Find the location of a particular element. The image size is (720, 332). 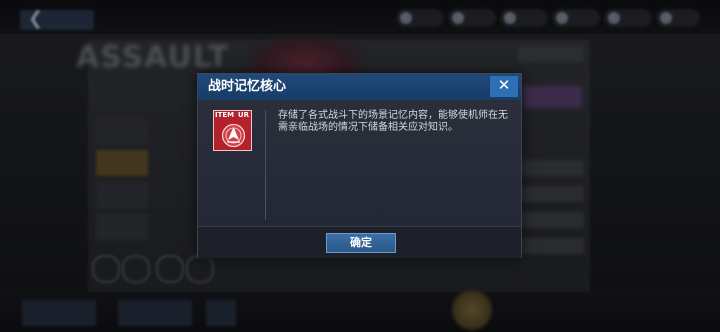

item-rarity: UR is located at coordinates (243, 115).